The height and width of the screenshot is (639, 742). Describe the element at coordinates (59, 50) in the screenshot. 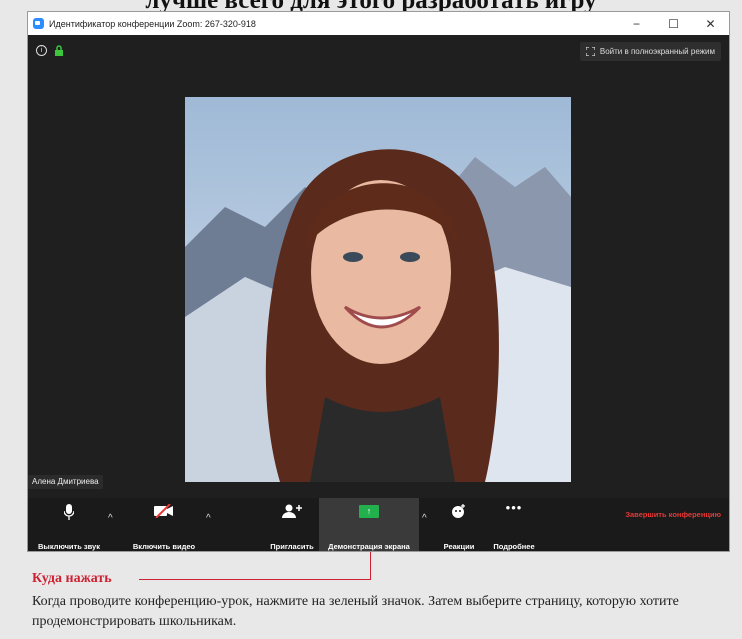

I see `lock-icon` at that location.